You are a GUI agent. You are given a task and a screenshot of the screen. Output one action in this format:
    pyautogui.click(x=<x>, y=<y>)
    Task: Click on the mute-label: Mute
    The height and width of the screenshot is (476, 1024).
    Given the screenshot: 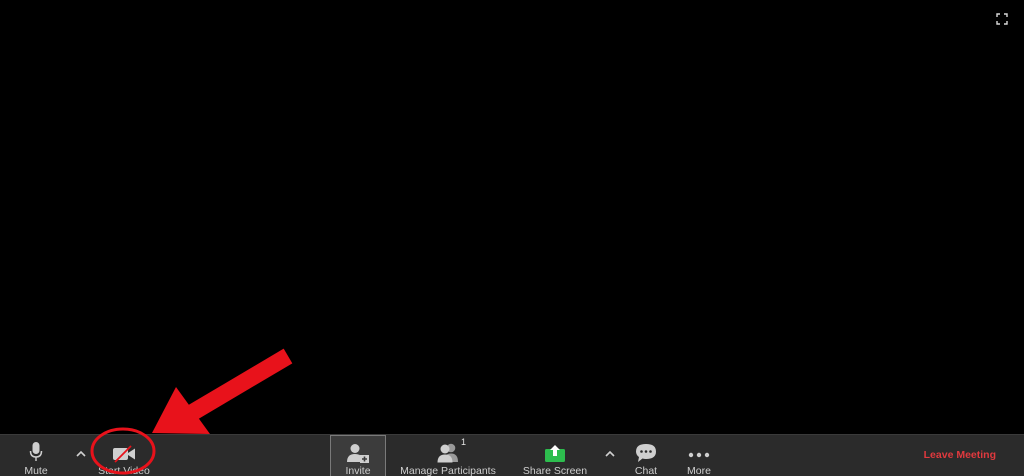 What is the action you would take?
    pyautogui.click(x=36, y=470)
    